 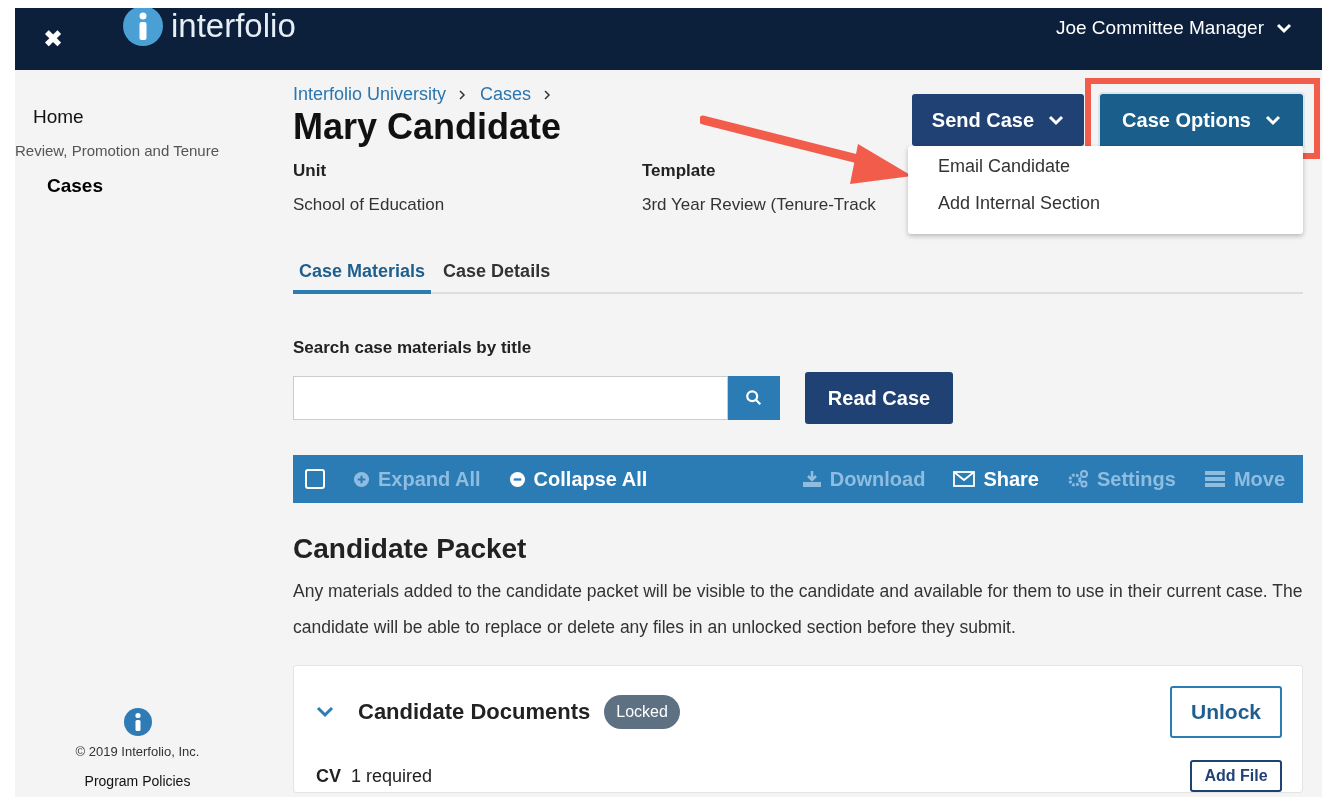 What do you see at coordinates (964, 479) in the screenshot?
I see `envelope-icon` at bounding box center [964, 479].